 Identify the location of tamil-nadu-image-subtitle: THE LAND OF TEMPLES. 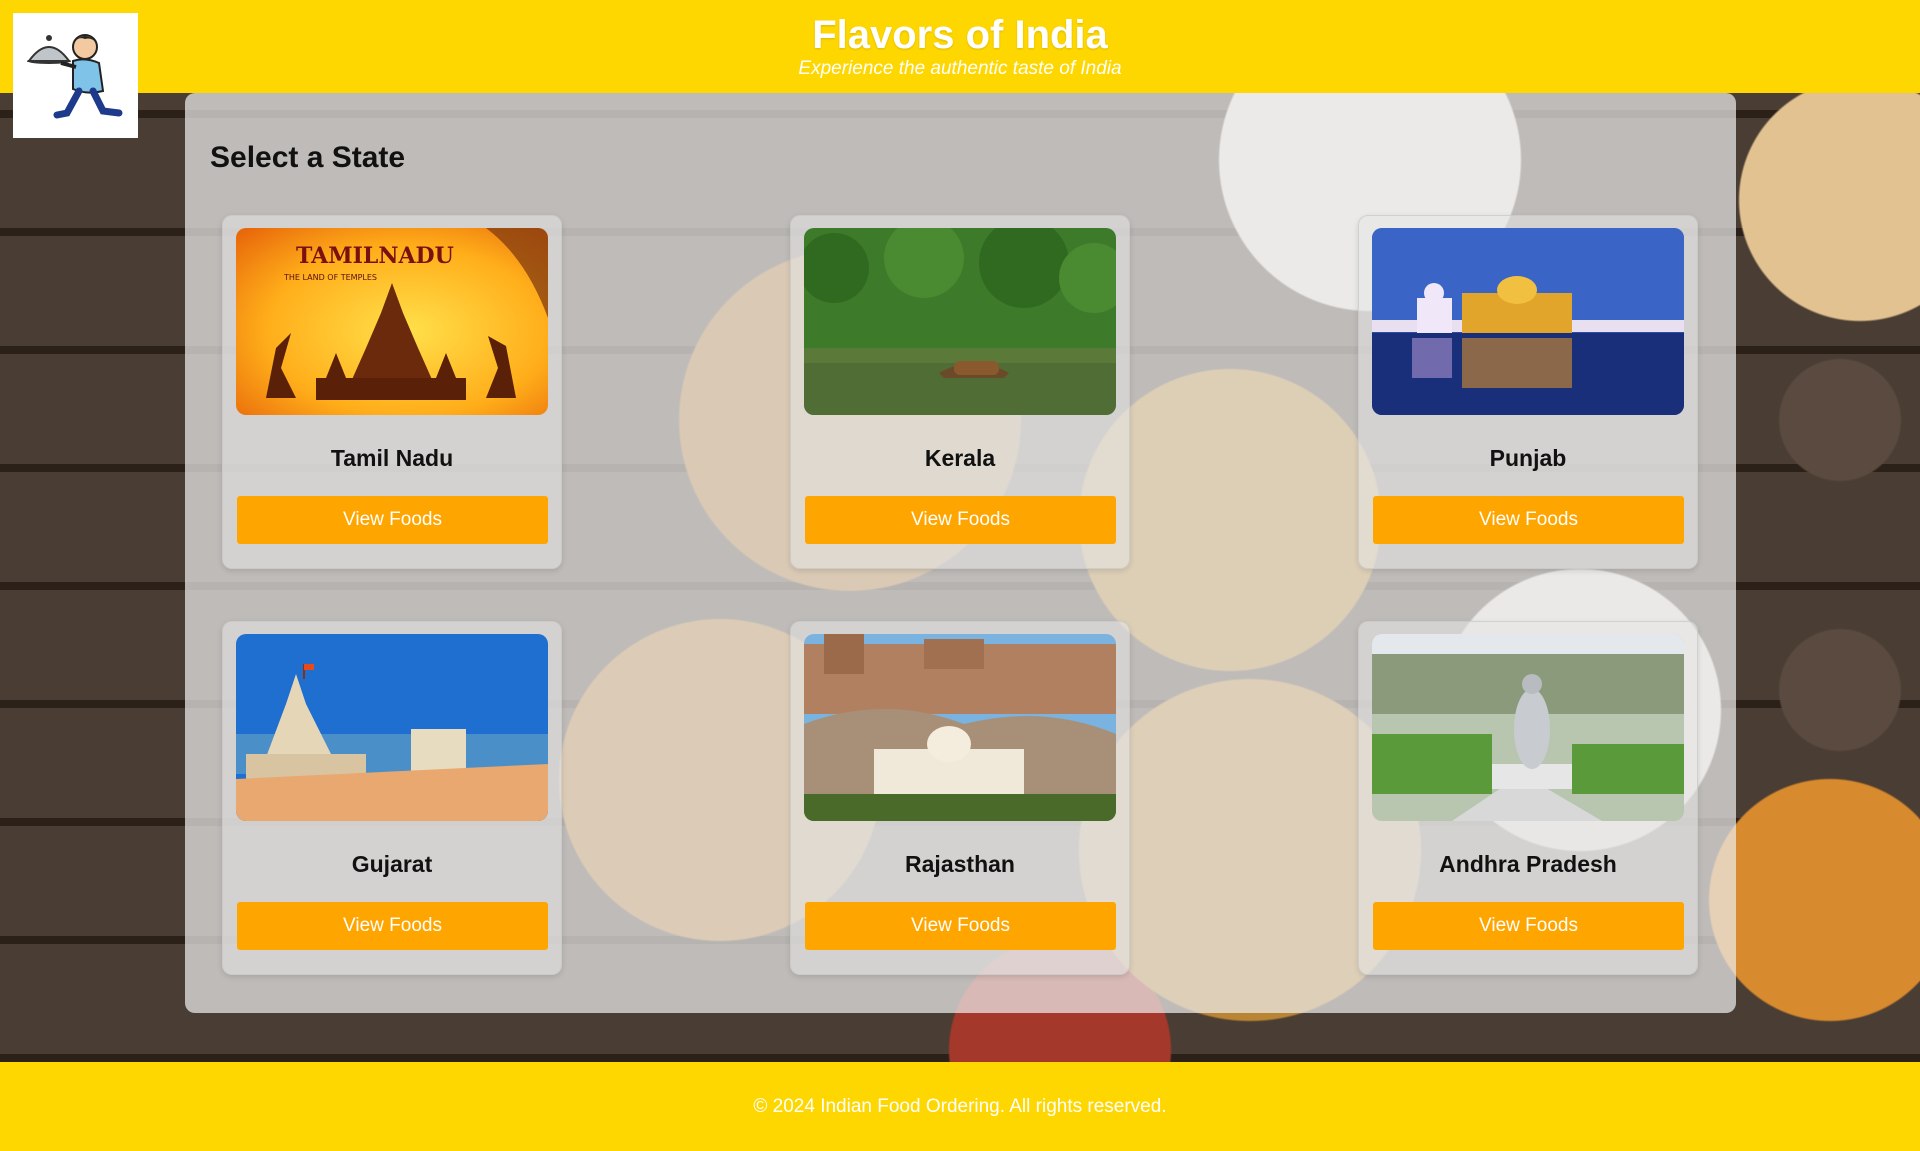
(330, 277).